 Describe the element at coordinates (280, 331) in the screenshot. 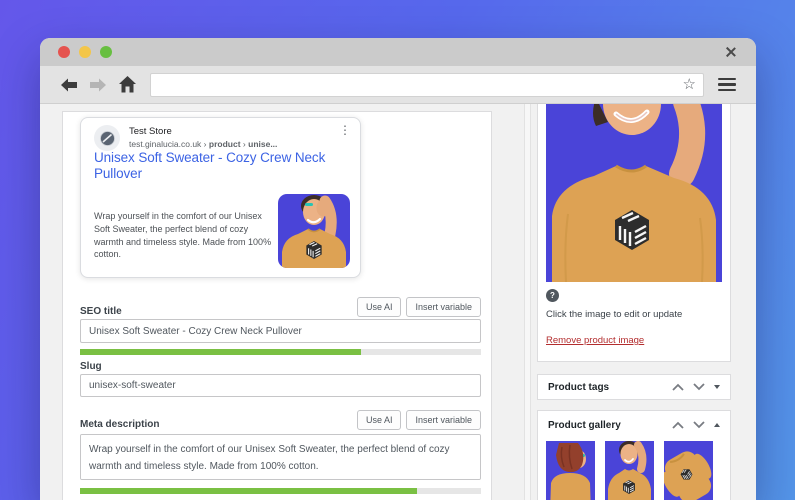

I see `seo-title-input` at that location.